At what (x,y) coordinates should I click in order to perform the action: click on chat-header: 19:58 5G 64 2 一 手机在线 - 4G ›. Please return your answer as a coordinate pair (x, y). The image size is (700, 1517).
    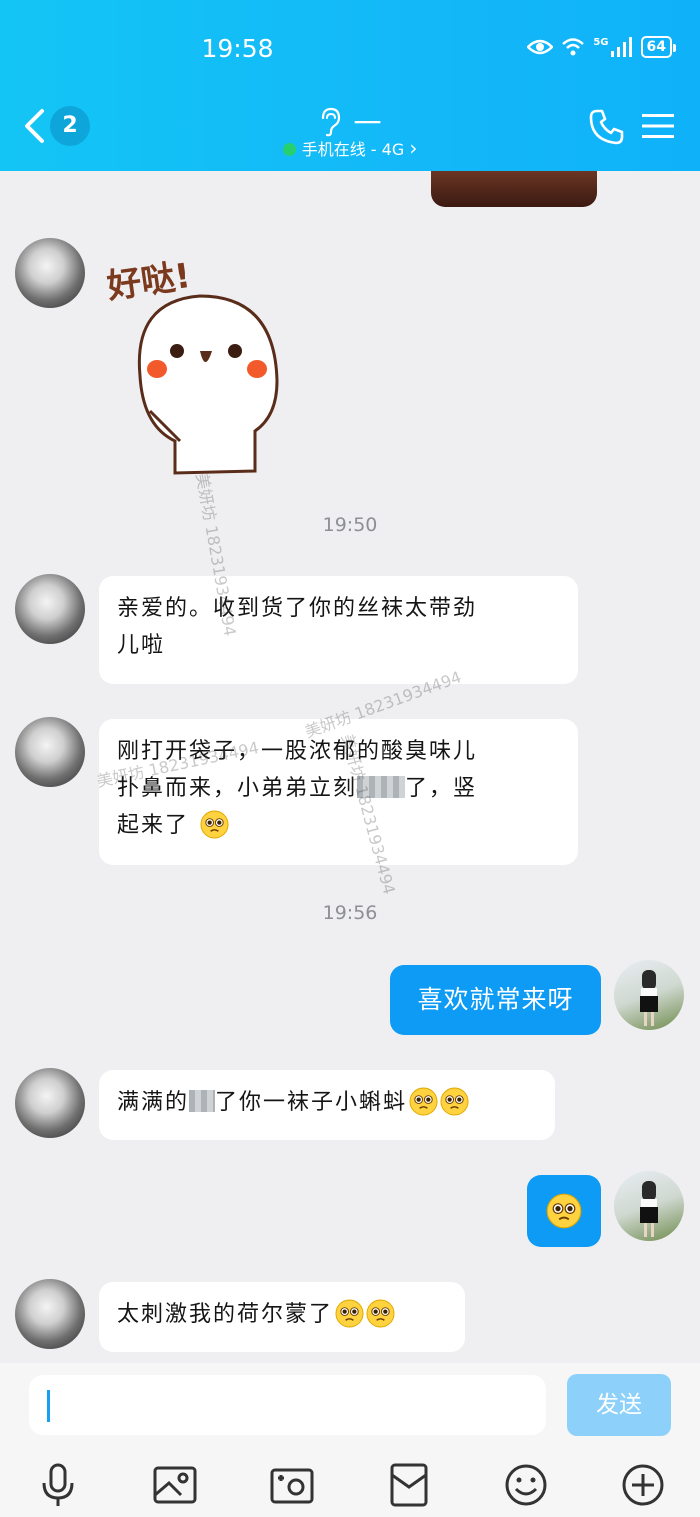
    Looking at the image, I should click on (350, 85).